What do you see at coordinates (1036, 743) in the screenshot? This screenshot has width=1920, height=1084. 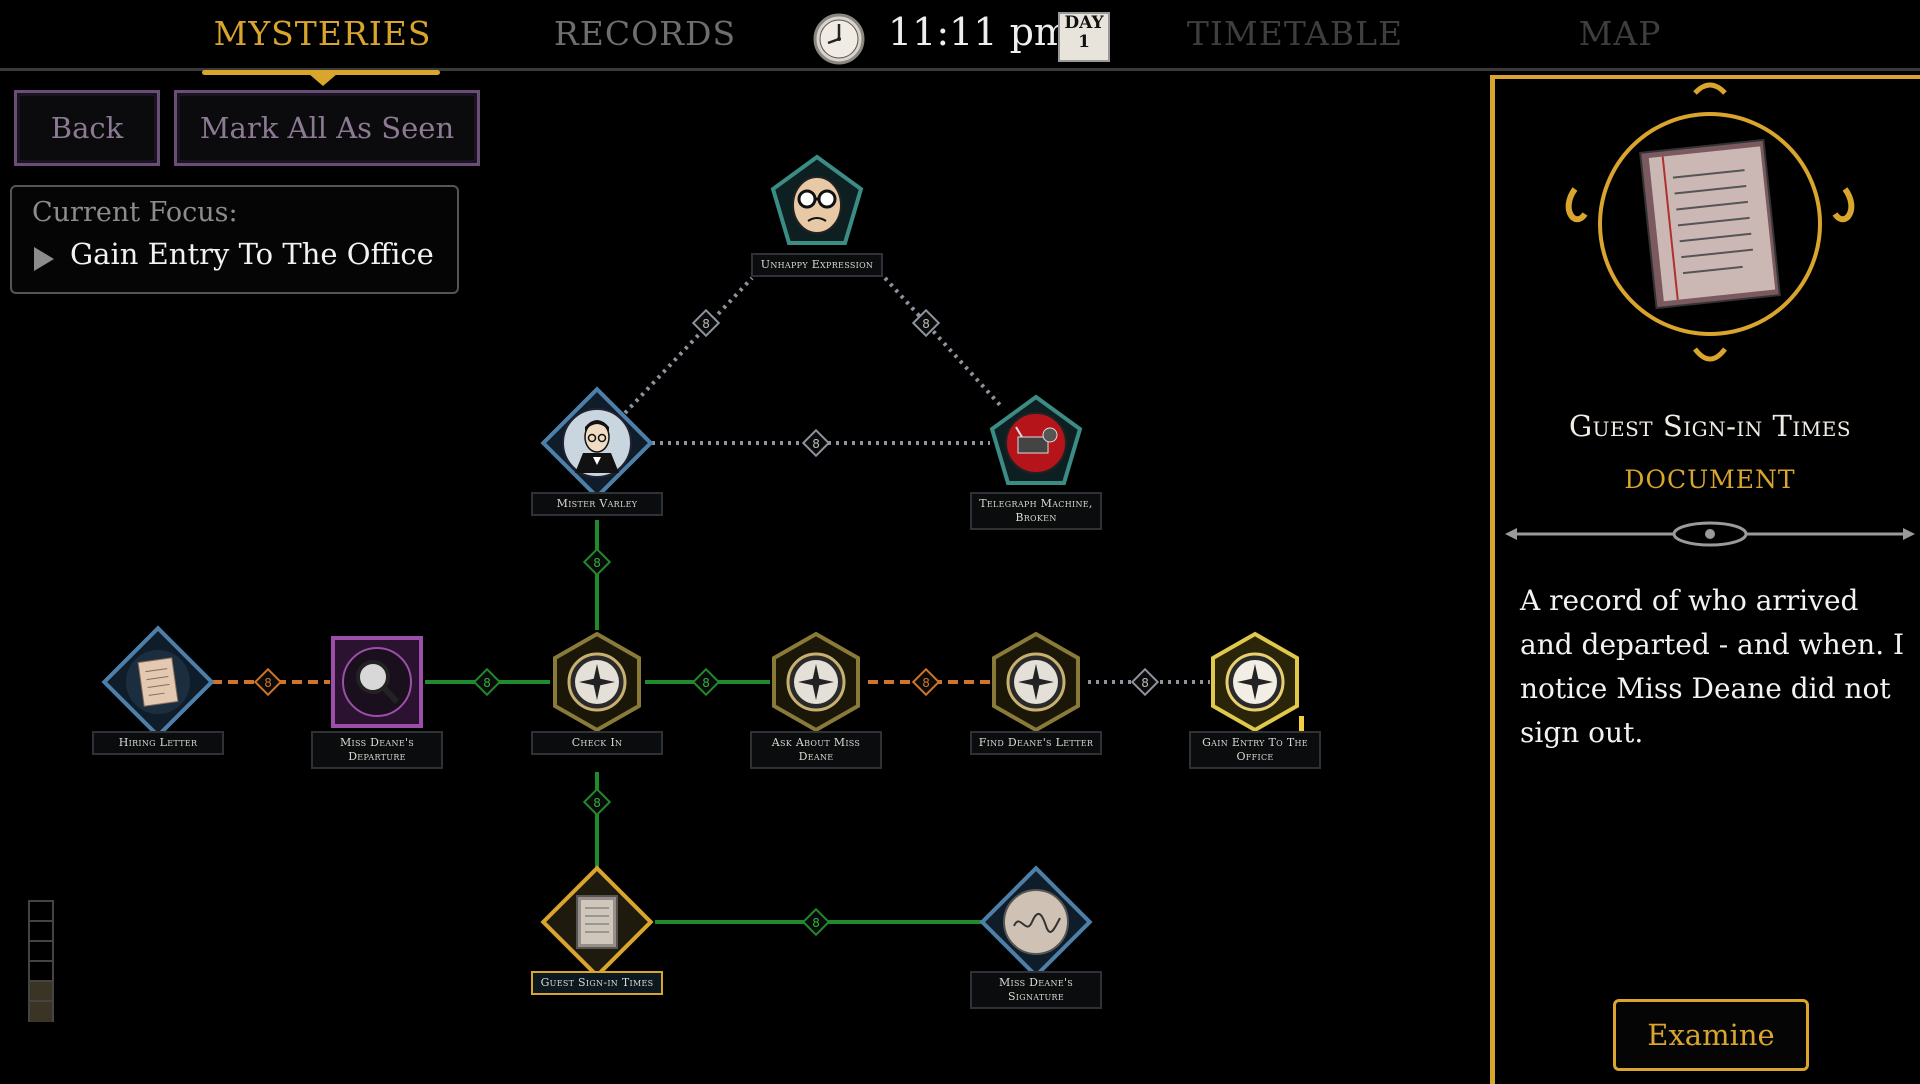 I see `node-label-findletter: Find Deane's Letter` at bounding box center [1036, 743].